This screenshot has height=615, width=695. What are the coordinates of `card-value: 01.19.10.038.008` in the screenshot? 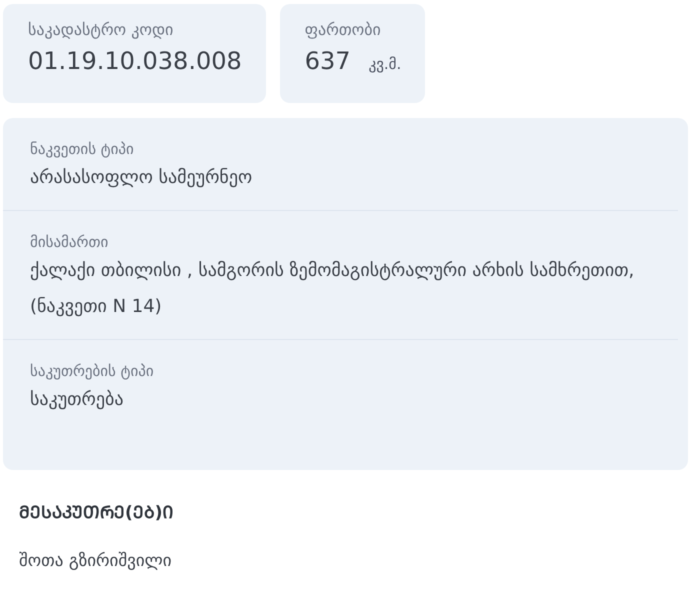 It's located at (135, 61).